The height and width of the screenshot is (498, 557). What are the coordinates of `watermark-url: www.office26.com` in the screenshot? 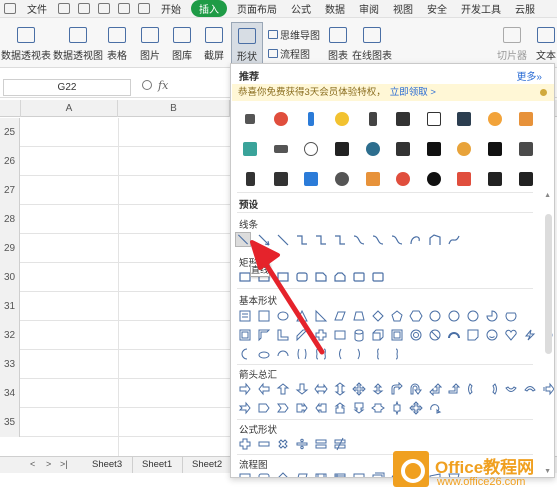 It's located at (481, 482).